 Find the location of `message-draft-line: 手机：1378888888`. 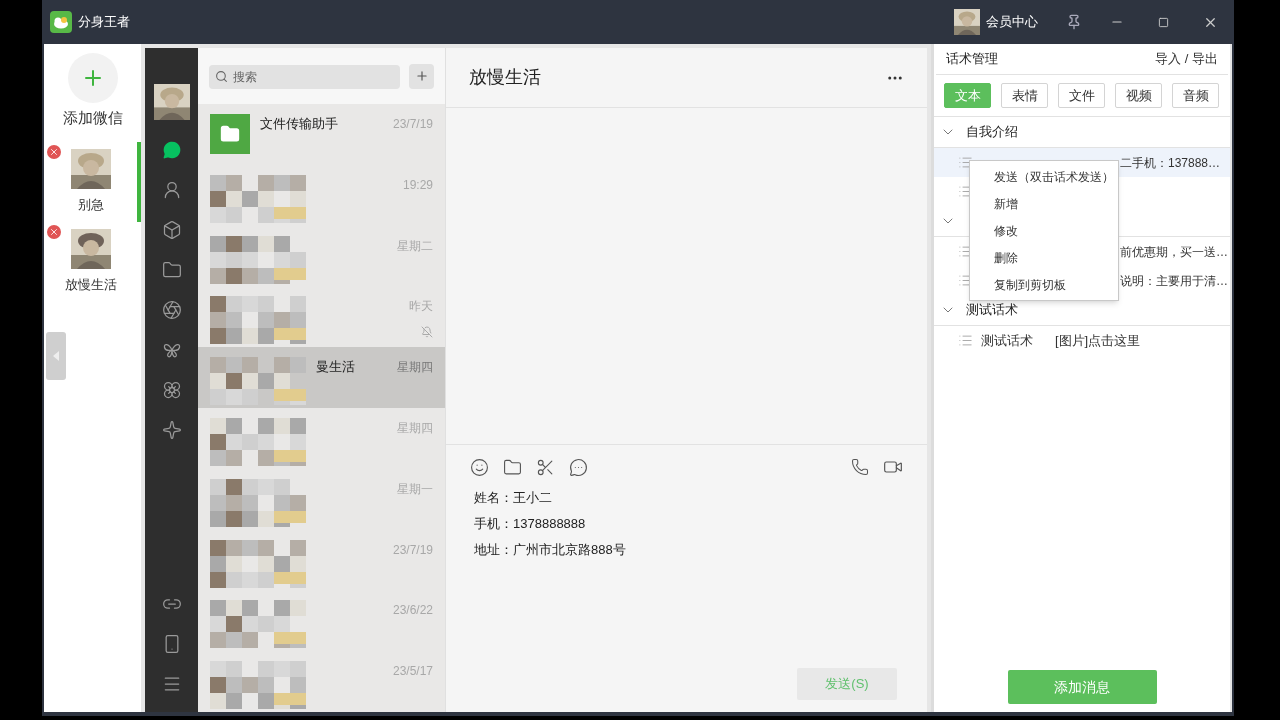

message-draft-line: 手机：1378888888 is located at coordinates (530, 524).